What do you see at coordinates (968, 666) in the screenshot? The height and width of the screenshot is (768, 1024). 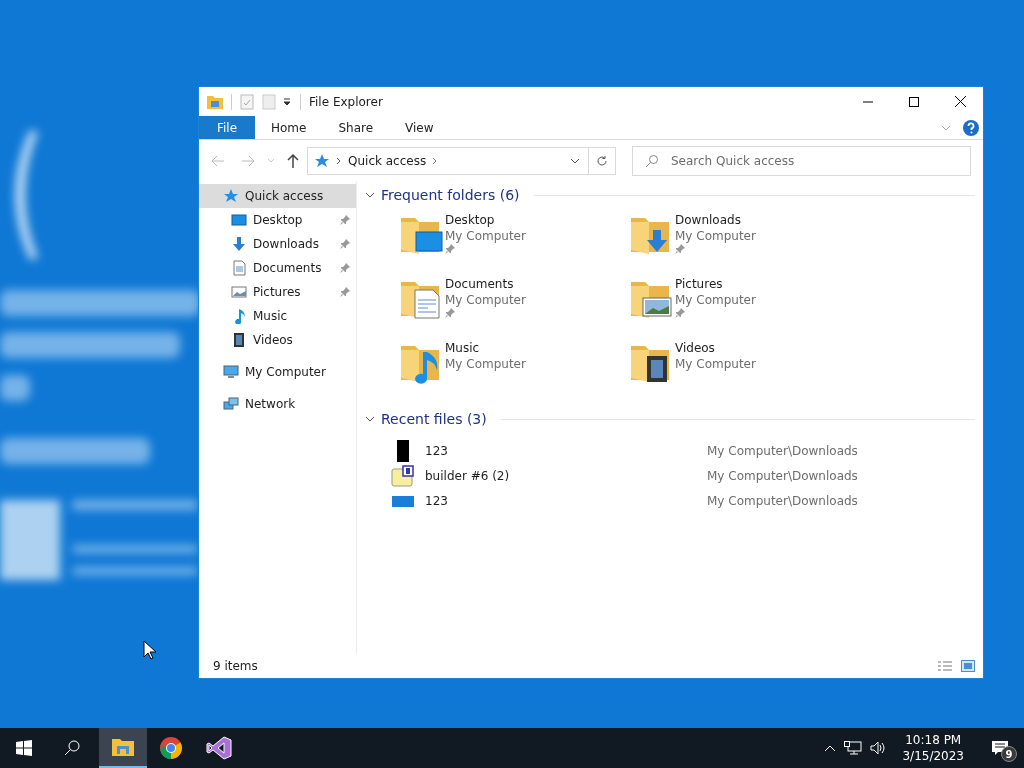 I see `large-icons-view-icon` at bounding box center [968, 666].